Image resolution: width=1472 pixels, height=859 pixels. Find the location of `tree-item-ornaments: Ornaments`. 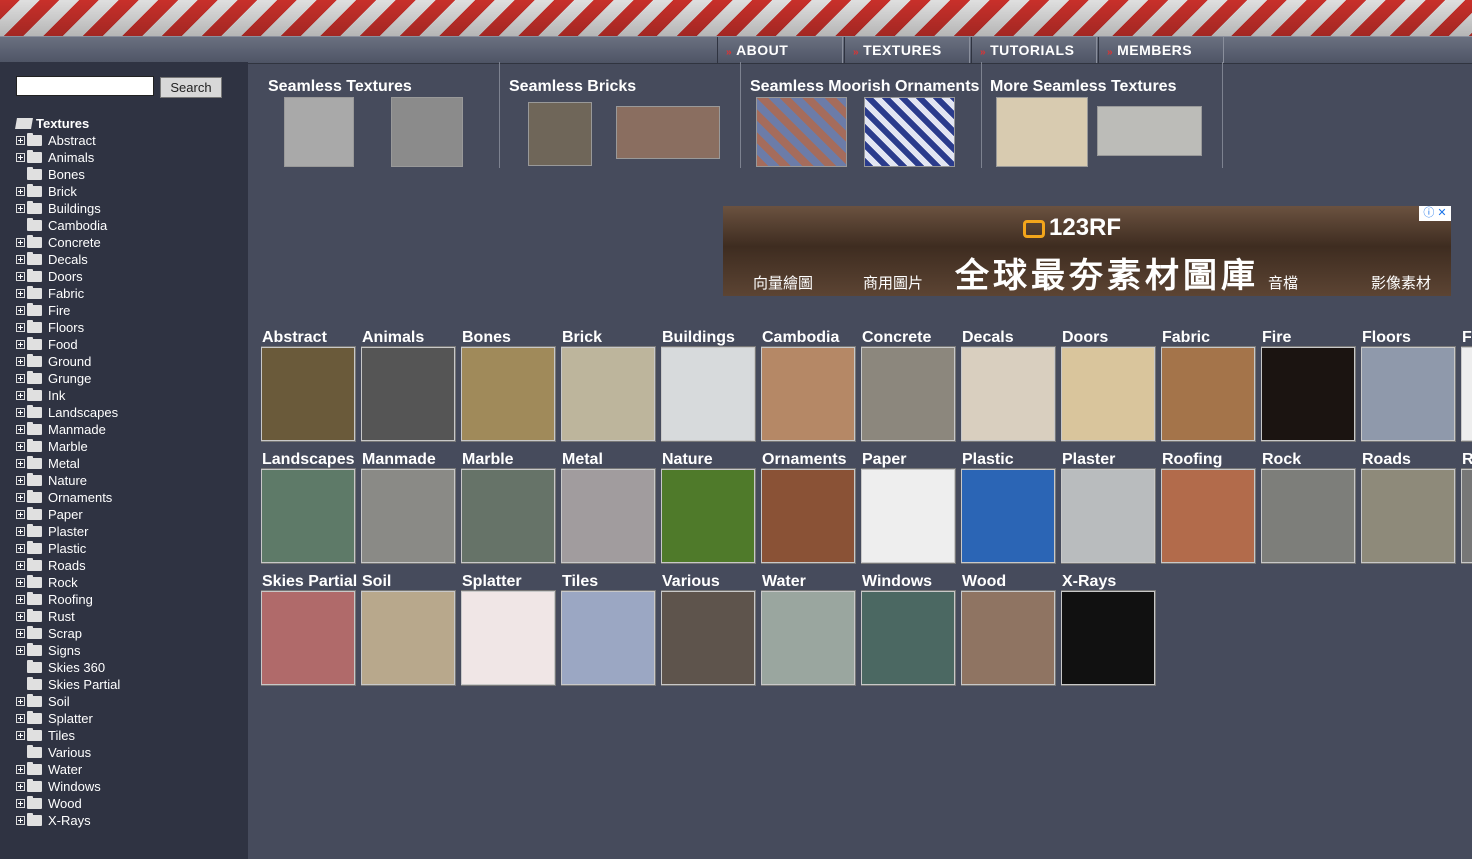

tree-item-ornaments: Ornaments is located at coordinates (68, 497).